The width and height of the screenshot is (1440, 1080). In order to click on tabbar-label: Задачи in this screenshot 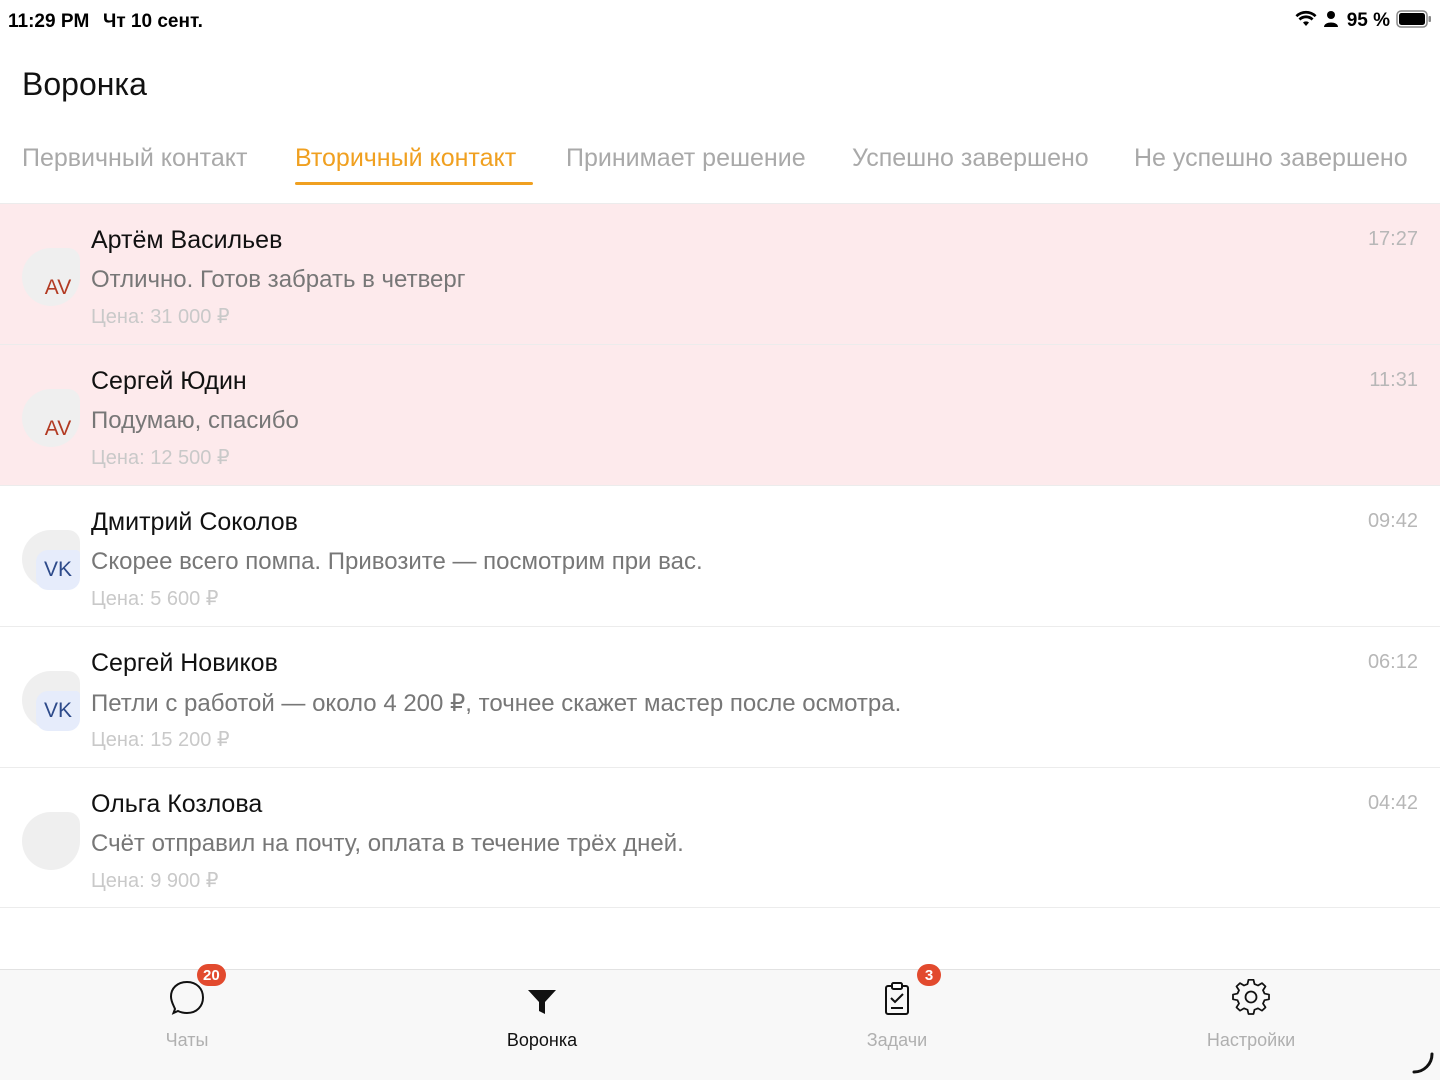, I will do `click(897, 1040)`.